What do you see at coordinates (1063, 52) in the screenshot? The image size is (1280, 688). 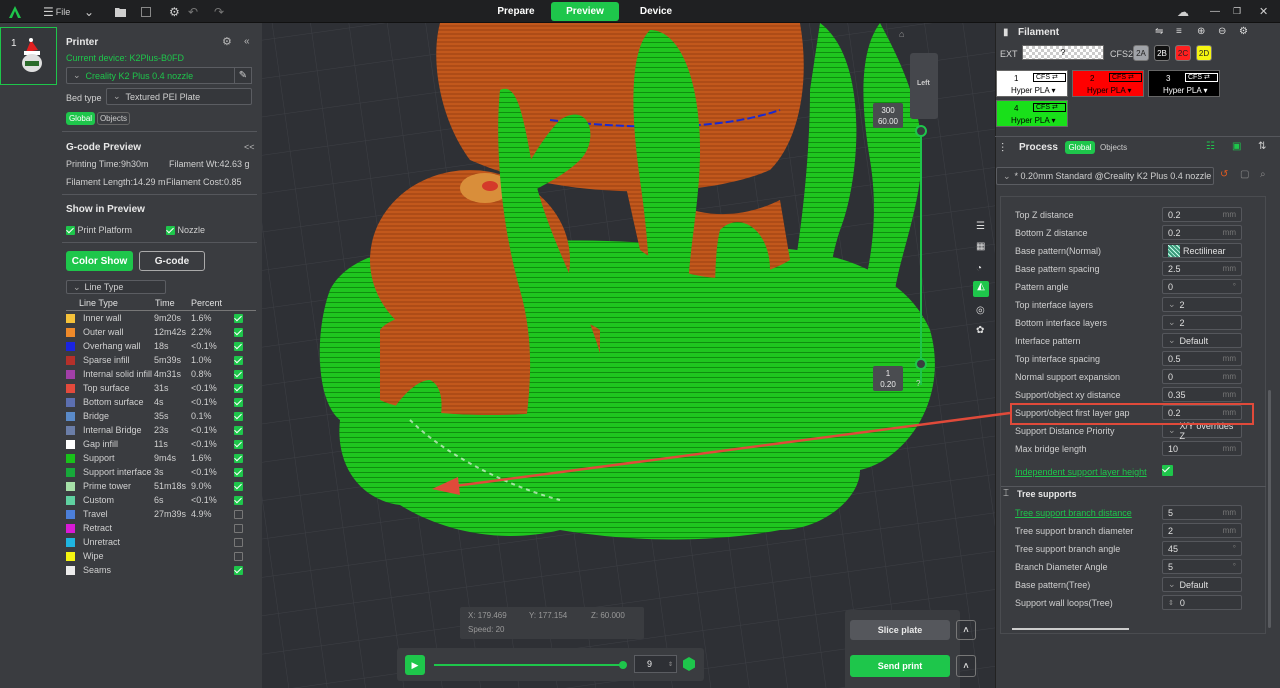 I see `ext-slot: ?` at bounding box center [1063, 52].